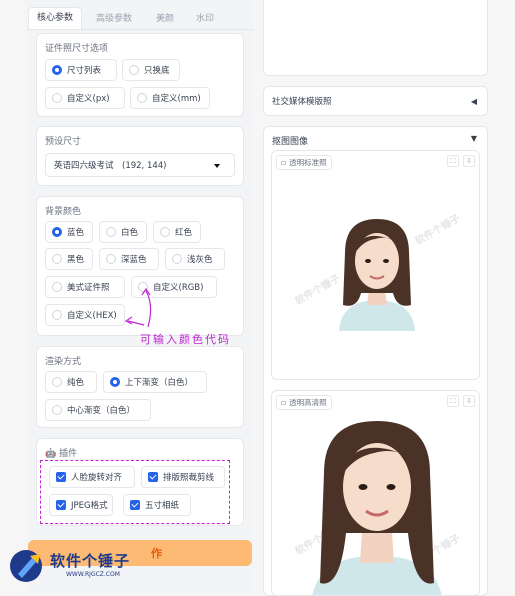 This screenshot has height=596, width=515. I want to click on tab-beauty: 美颜, so click(165, 17).